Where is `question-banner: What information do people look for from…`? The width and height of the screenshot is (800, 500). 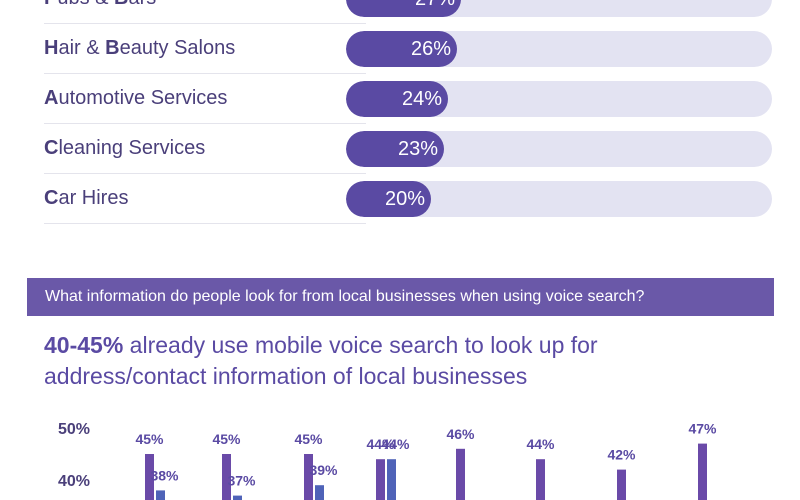
question-banner: What information do people look for from… is located at coordinates (400, 297).